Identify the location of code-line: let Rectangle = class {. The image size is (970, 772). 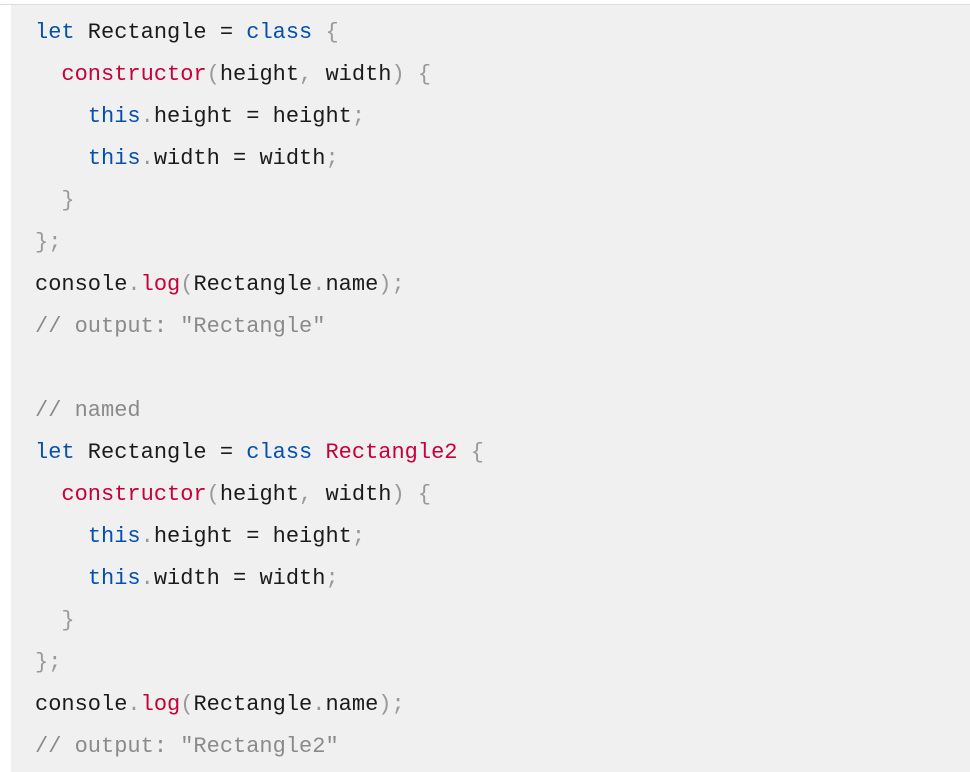
(259, 37).